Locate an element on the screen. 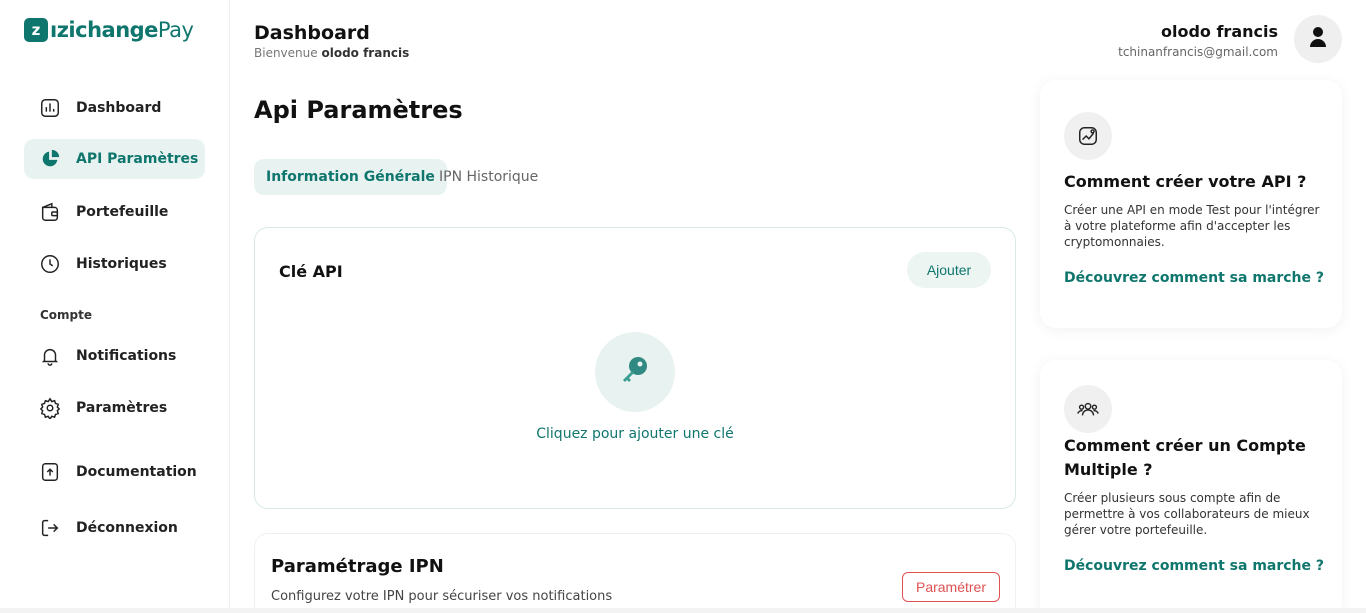 The width and height of the screenshot is (1366, 613). page-title: Api Paramètres is located at coordinates (358, 110).